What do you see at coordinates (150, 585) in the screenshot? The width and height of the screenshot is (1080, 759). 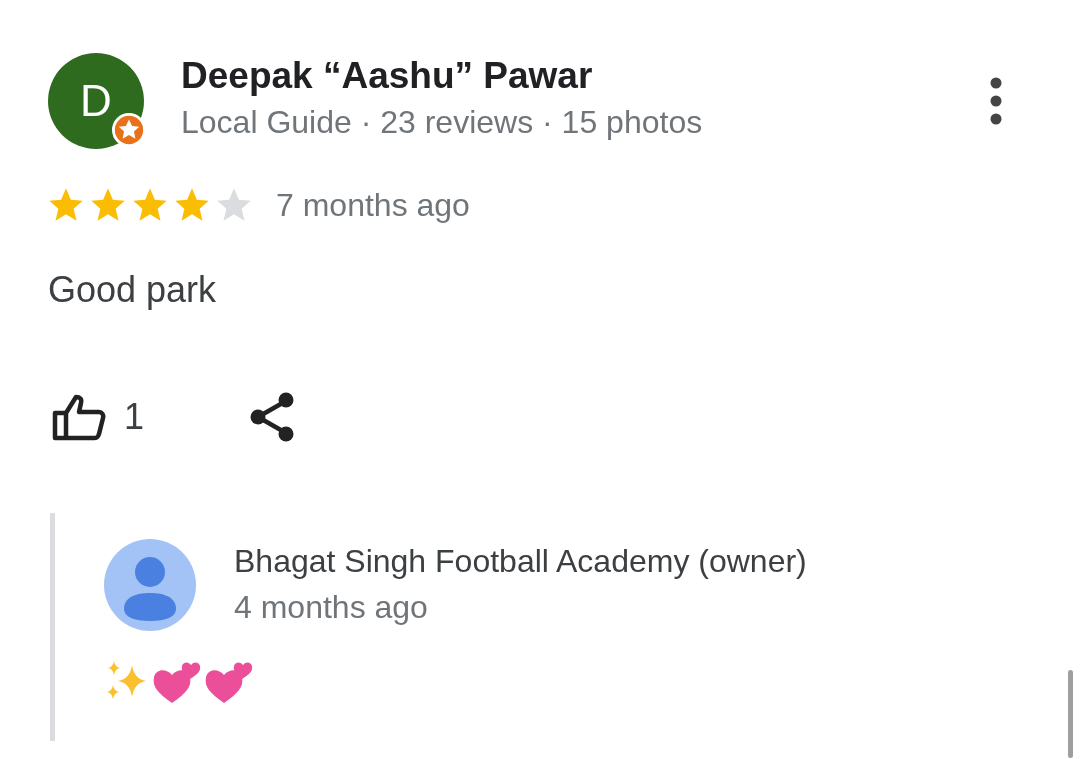 I see `owner-avatar-icon` at bounding box center [150, 585].